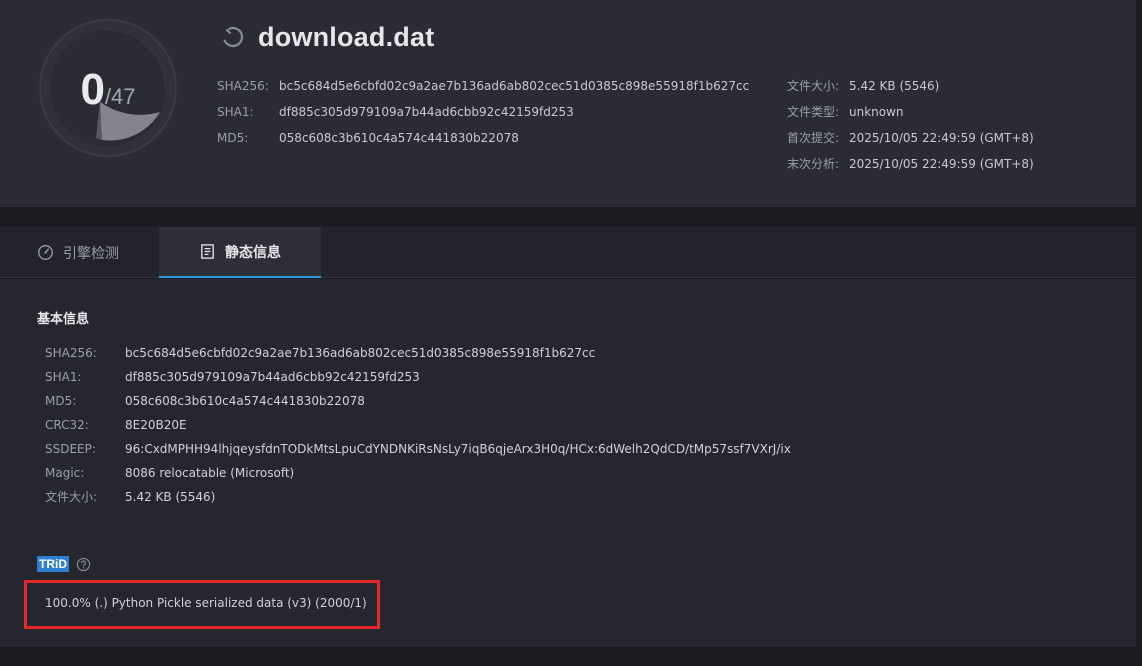 The image size is (1142, 666). I want to click on meta-label: 文件类型:, so click(813, 112).